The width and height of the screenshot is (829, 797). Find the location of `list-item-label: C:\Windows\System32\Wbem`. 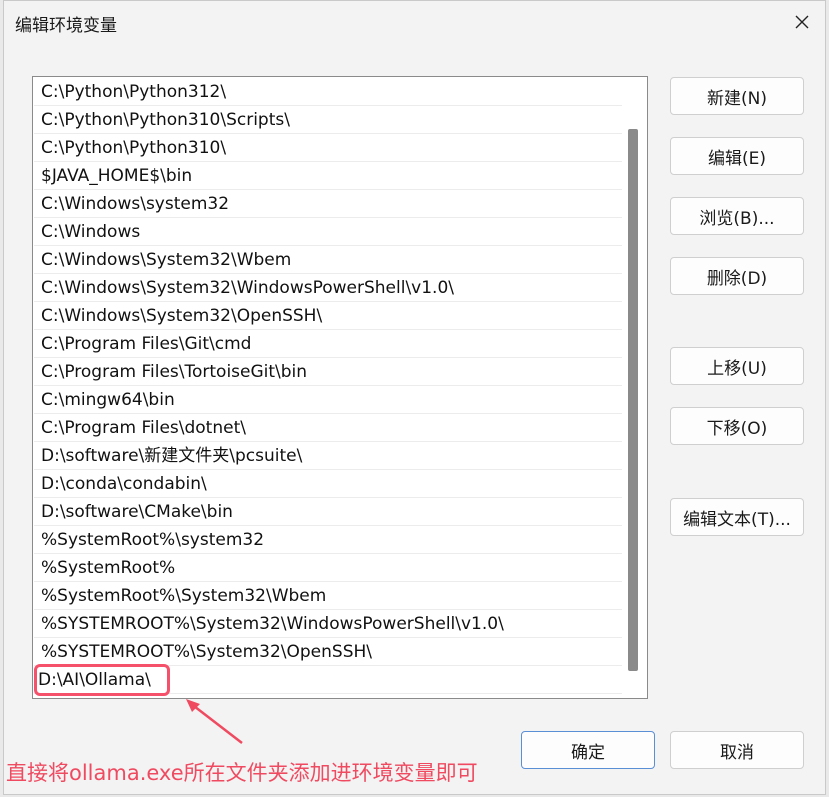

list-item-label: C:\Windows\System32\Wbem is located at coordinates (166, 260).